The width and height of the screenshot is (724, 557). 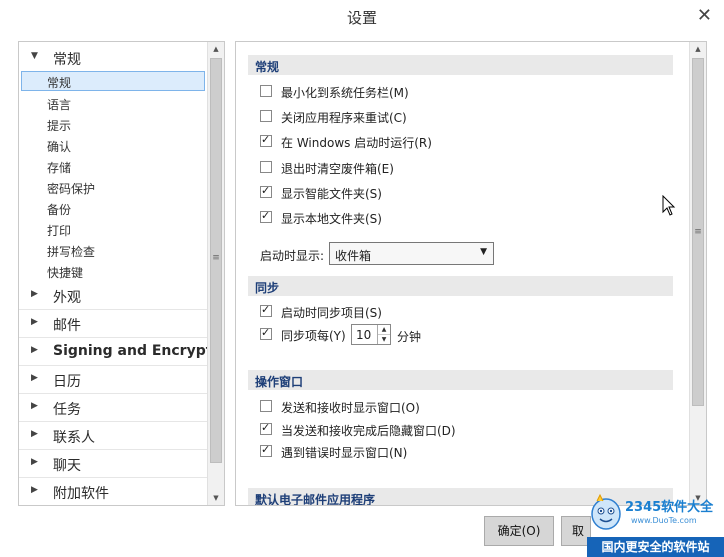 What do you see at coordinates (460, 65) in the screenshot?
I see `section-header-general: 常规` at bounding box center [460, 65].